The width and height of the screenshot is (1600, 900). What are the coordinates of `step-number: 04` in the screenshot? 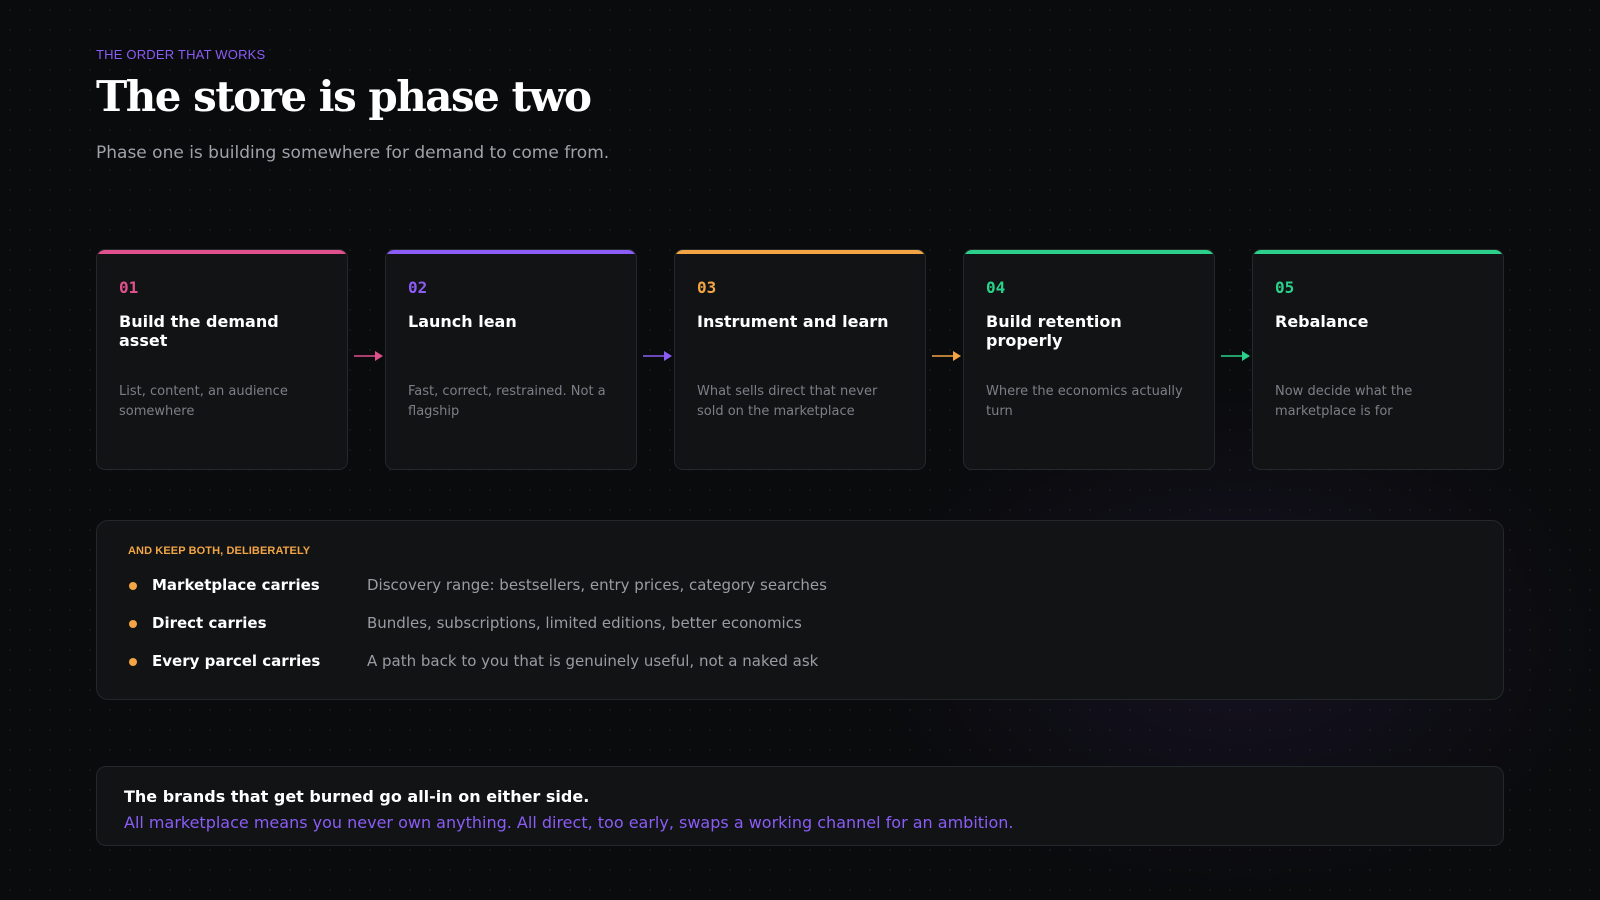 It's located at (996, 287).